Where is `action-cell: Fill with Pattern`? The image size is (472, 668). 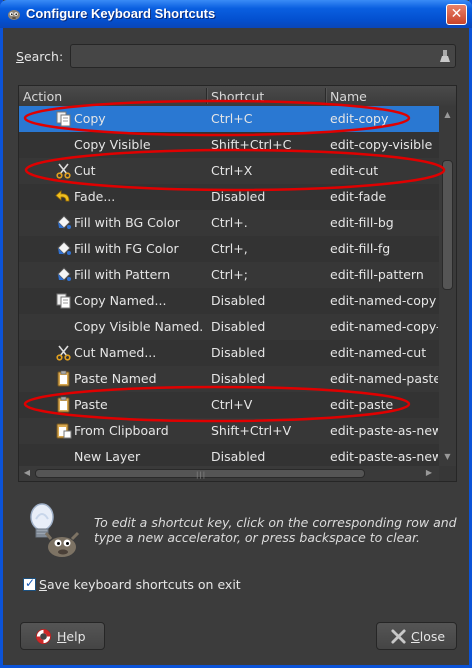 action-cell: Fill with Pattern is located at coordinates (122, 274).